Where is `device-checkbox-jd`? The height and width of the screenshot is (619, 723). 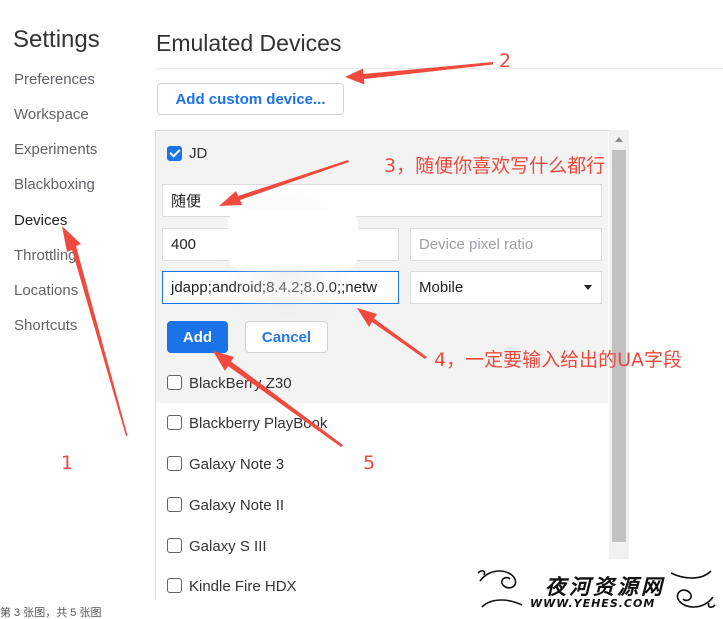 device-checkbox-jd is located at coordinates (174, 153).